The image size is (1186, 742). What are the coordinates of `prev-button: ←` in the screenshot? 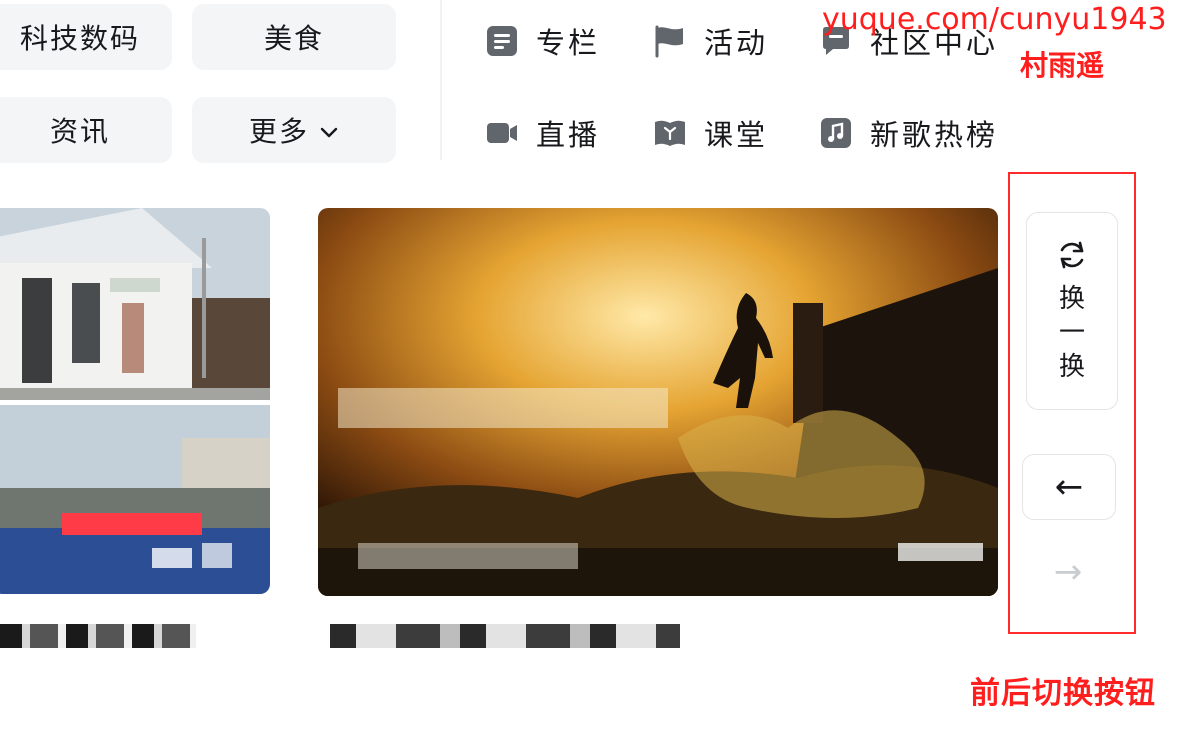 It's located at (1069, 487).